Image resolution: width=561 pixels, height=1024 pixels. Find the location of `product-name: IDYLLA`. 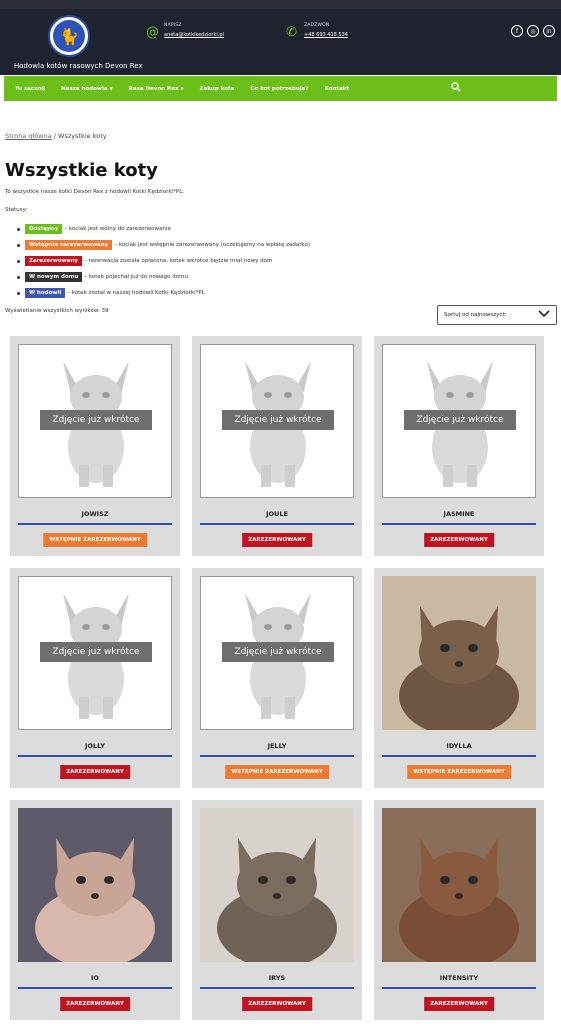

product-name: IDYLLA is located at coordinates (459, 746).